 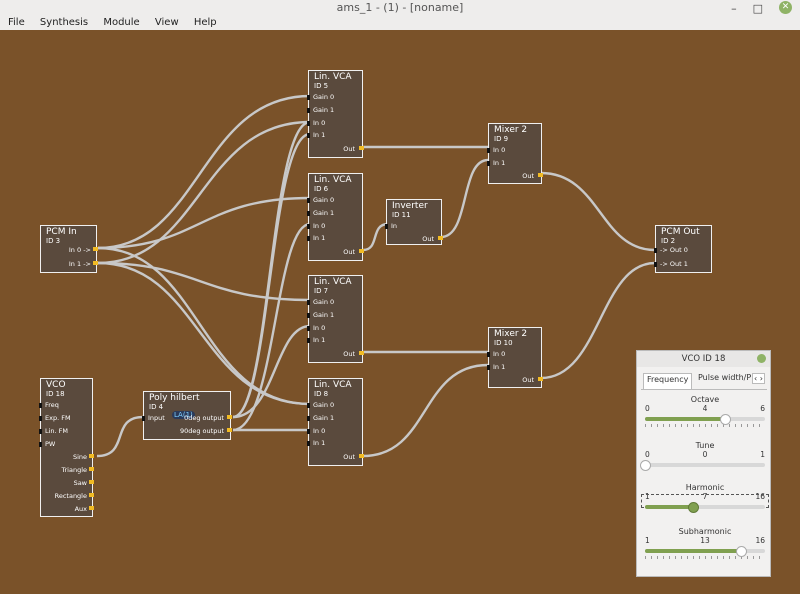 I want to click on port-0deg-output: 0deg output, so click(x=204, y=418).